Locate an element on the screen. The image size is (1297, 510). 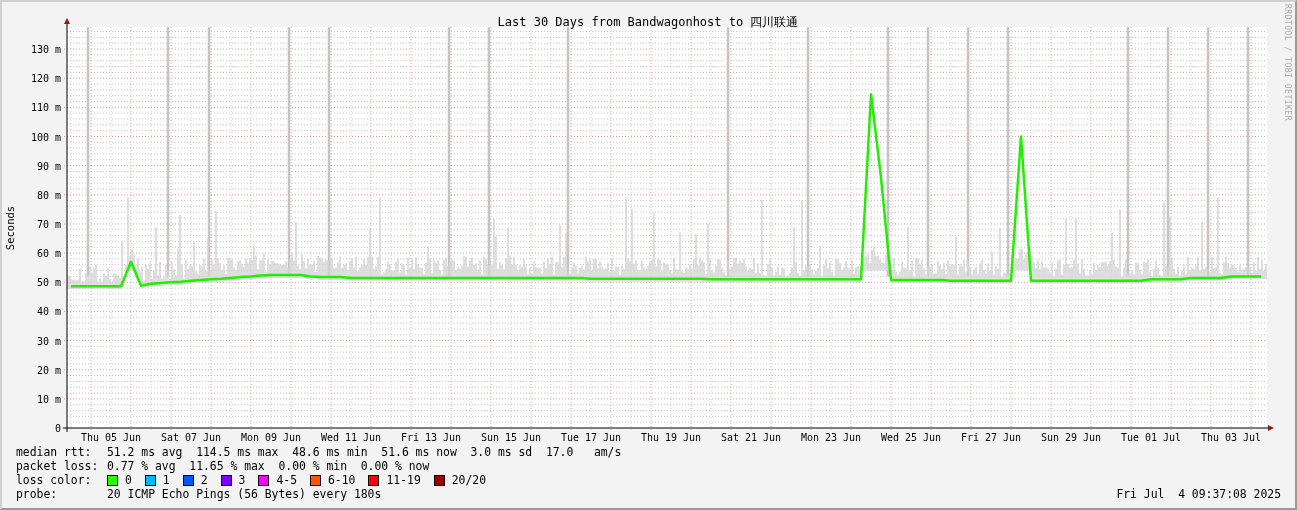
loss-level-label: 0 is located at coordinates (128, 480).